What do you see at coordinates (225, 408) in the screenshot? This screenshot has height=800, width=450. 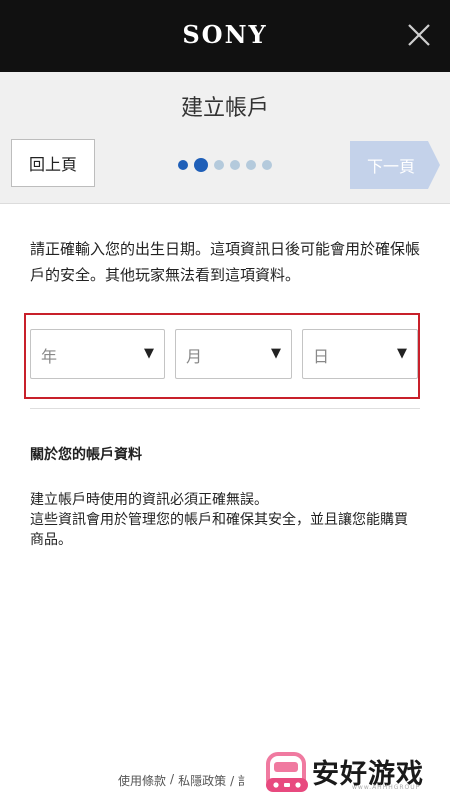 I see `section-divider` at bounding box center [225, 408].